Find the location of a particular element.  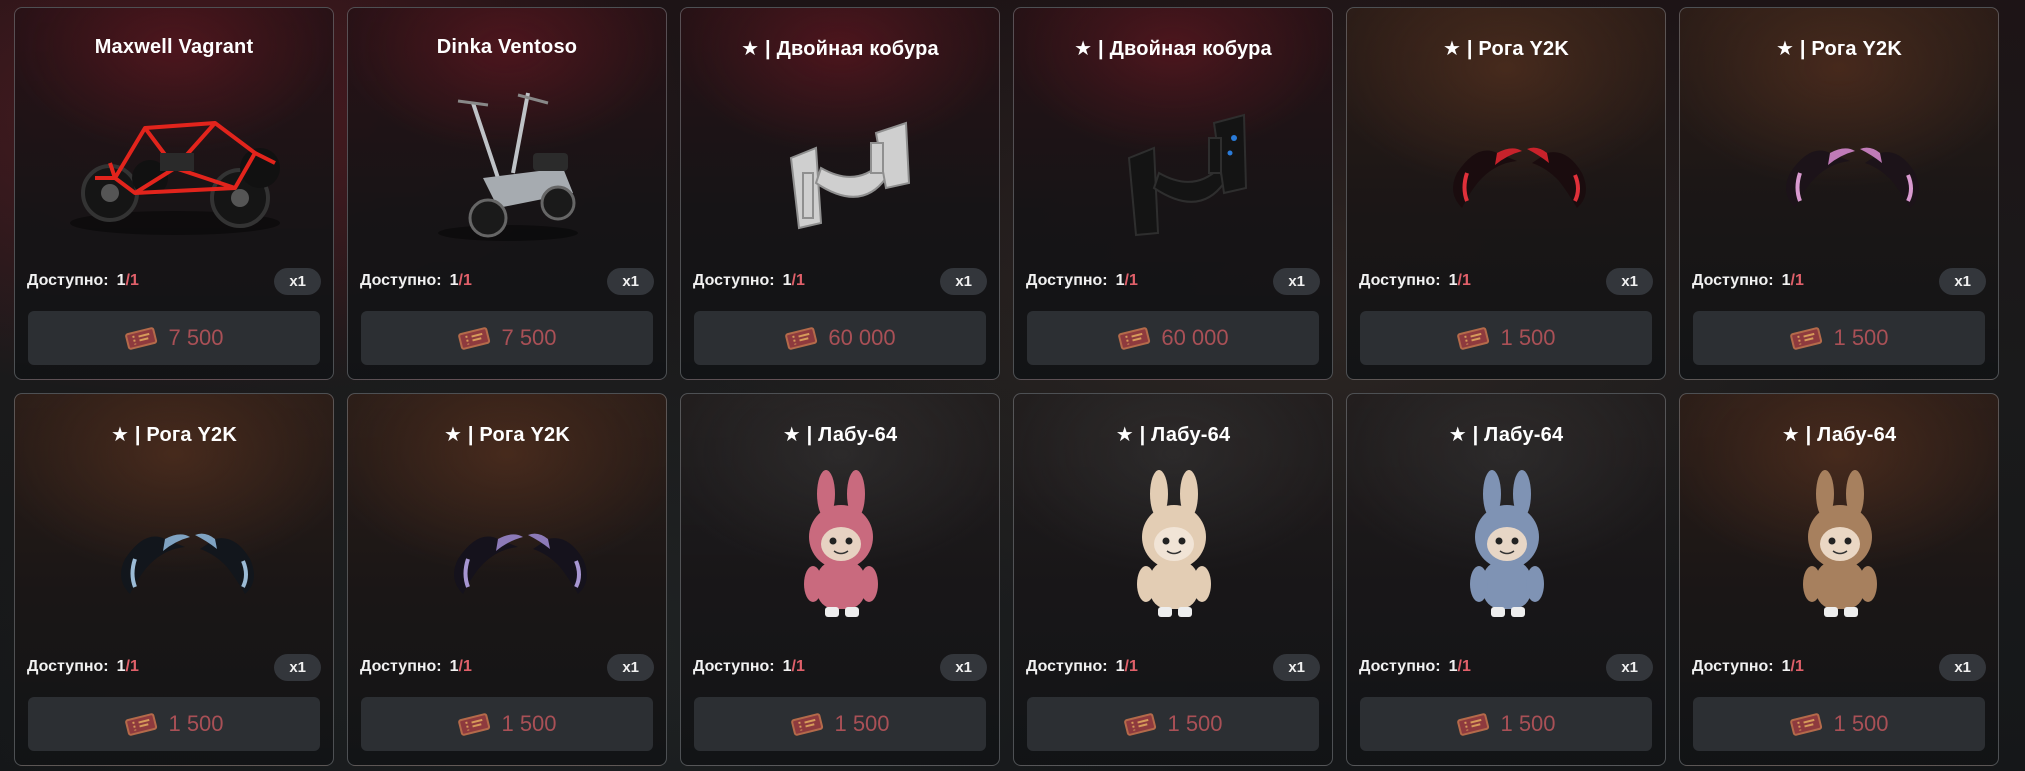

item-card: Maxwell Vagrant Доступно: 1/1 x1 7 500 is located at coordinates (174, 193).